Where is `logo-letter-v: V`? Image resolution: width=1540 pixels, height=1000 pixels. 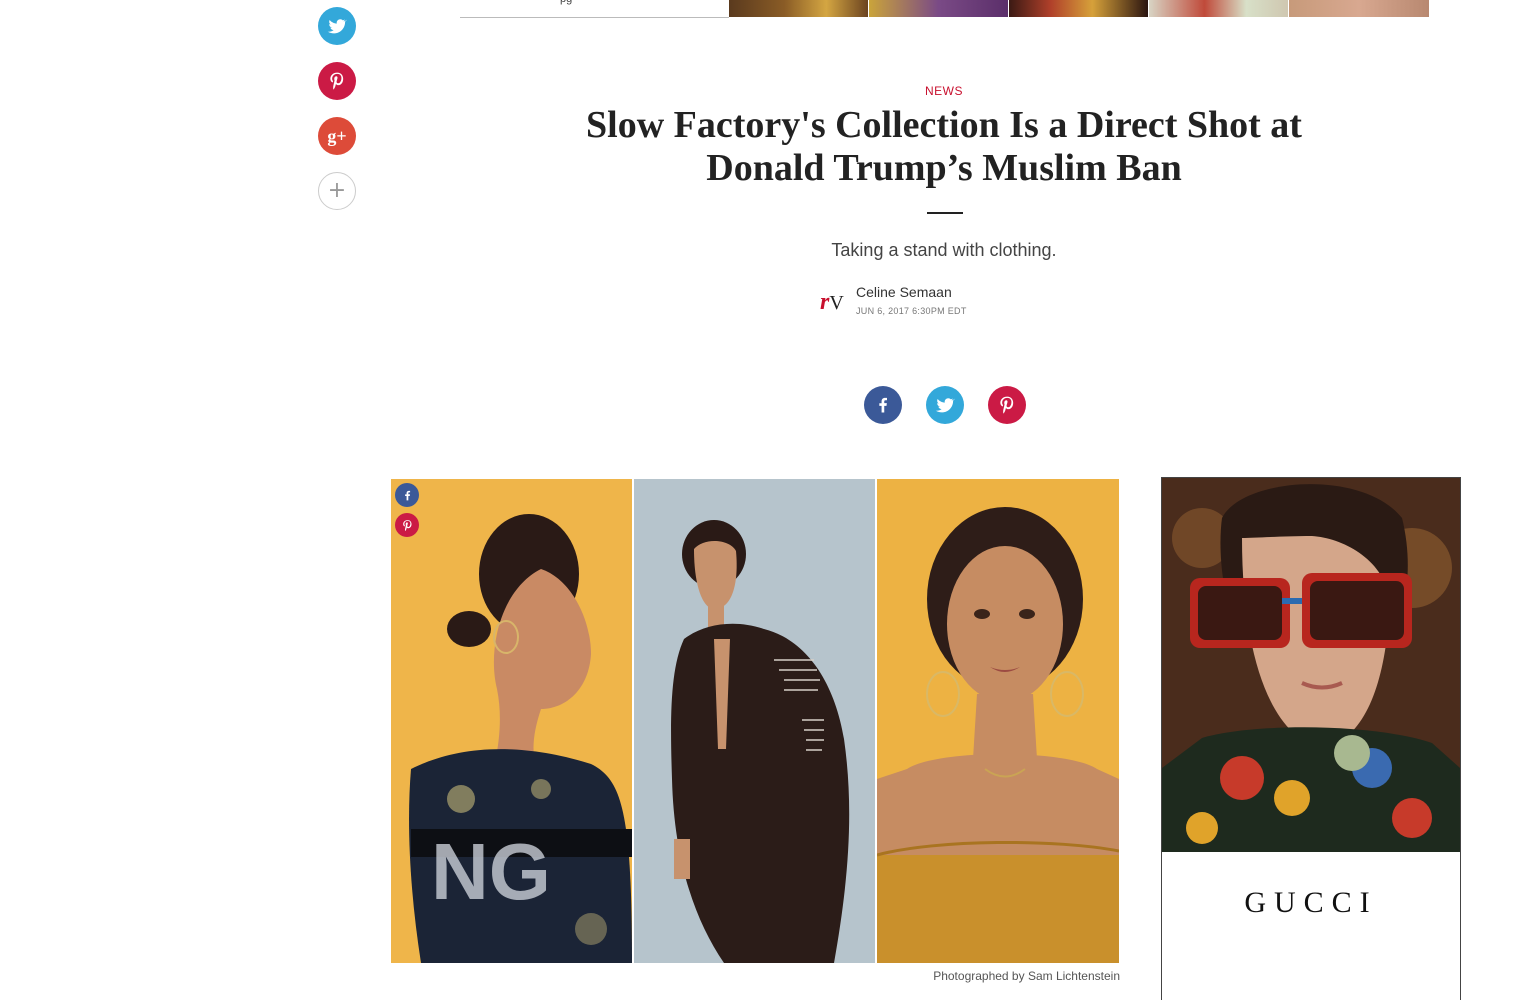 logo-letter-v: V is located at coordinates (836, 303).